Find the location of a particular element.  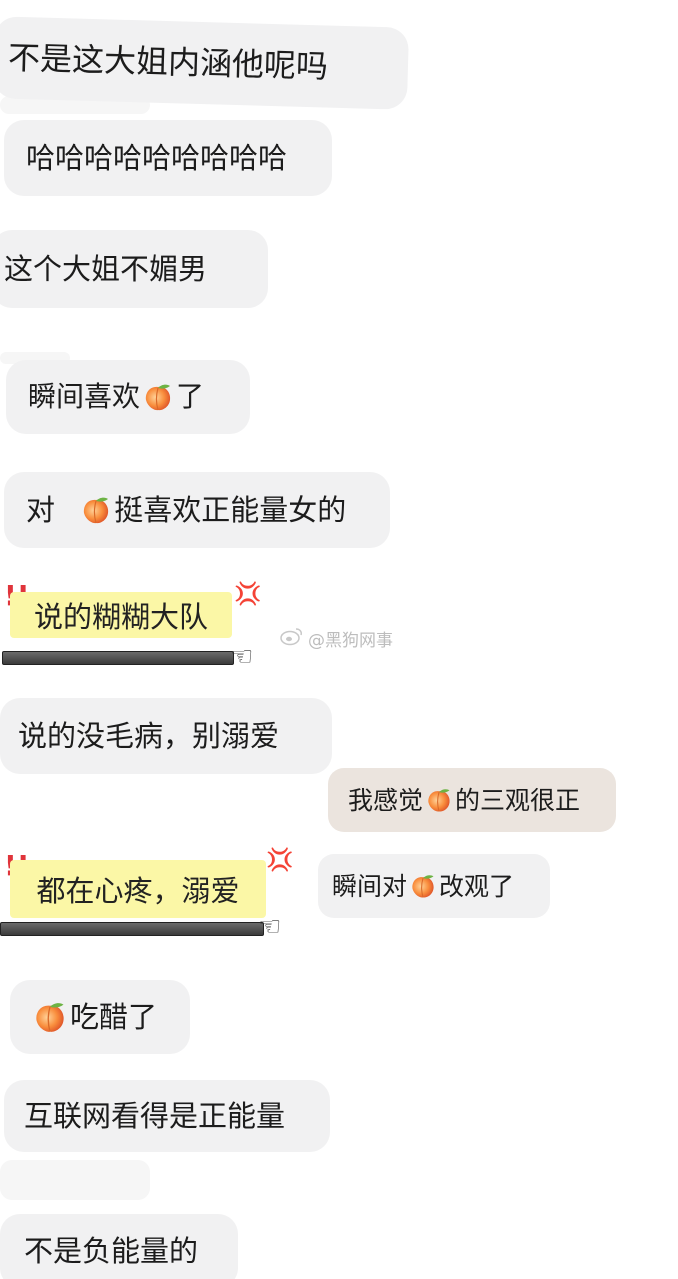

sticker-label: 都在心疼，溺爱 is located at coordinates (138, 889).